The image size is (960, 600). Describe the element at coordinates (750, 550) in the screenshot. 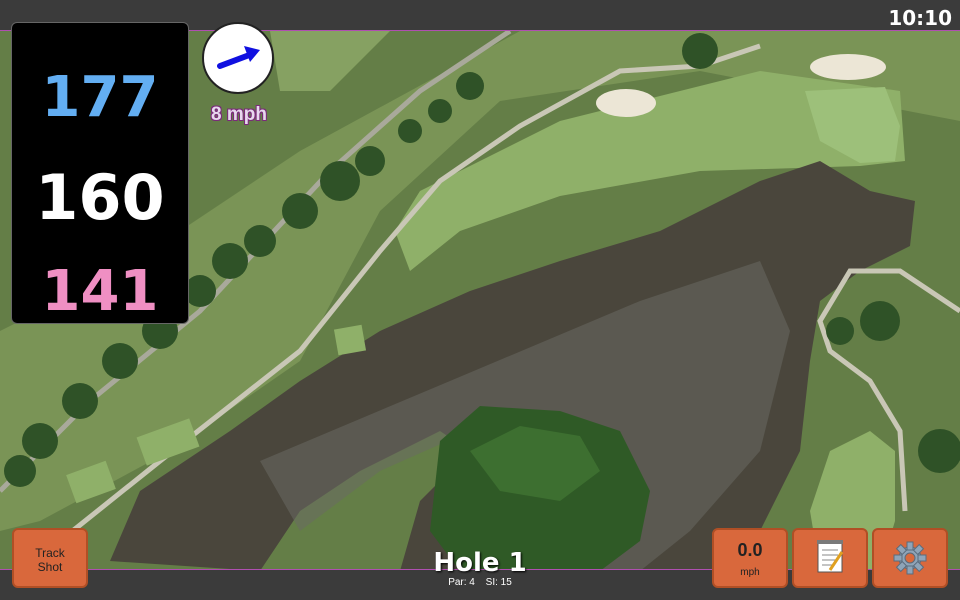

I see `speed-value: 0.0` at that location.